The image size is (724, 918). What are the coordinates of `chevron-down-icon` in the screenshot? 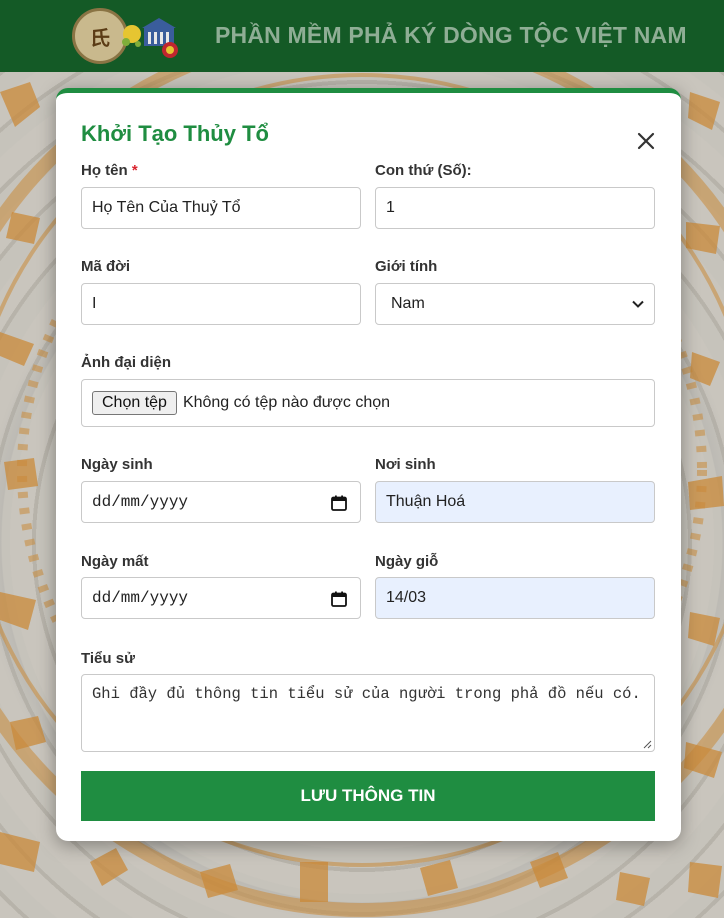 It's located at (638, 304).